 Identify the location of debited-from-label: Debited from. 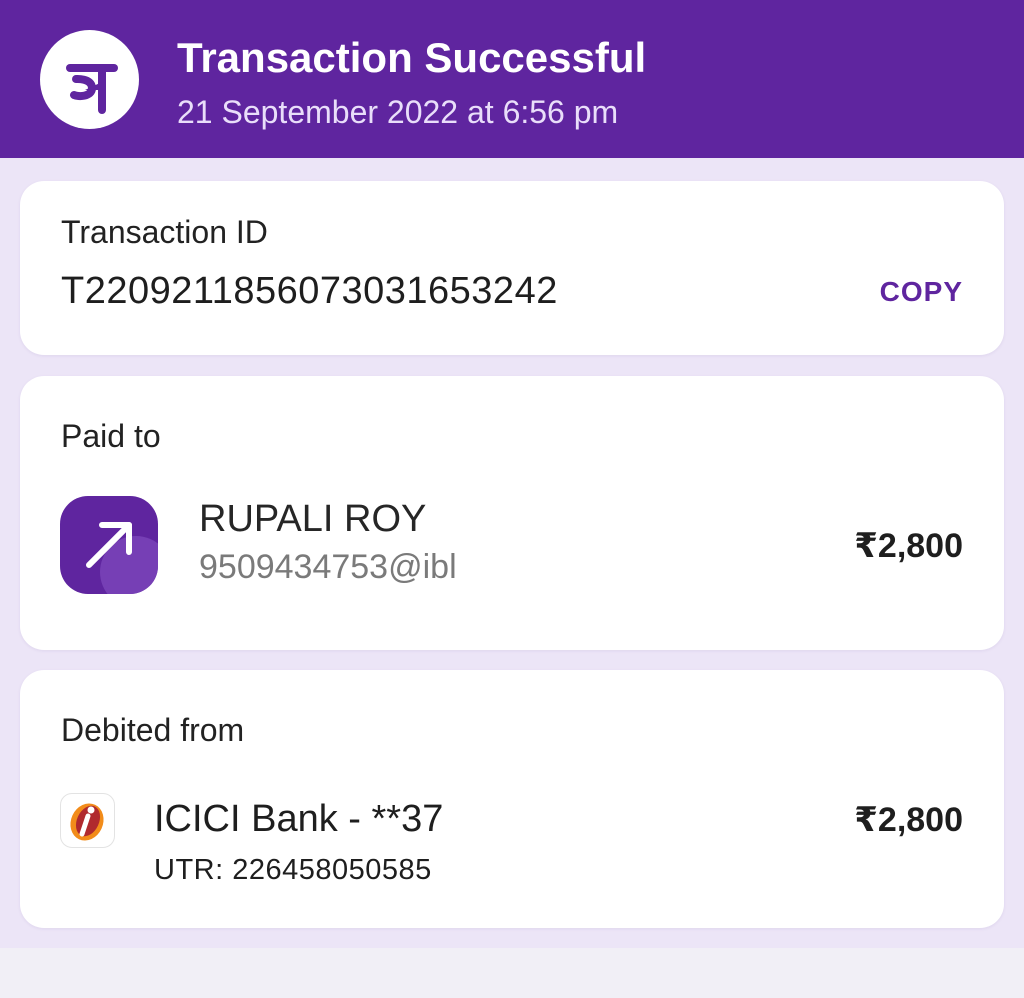
(153, 730).